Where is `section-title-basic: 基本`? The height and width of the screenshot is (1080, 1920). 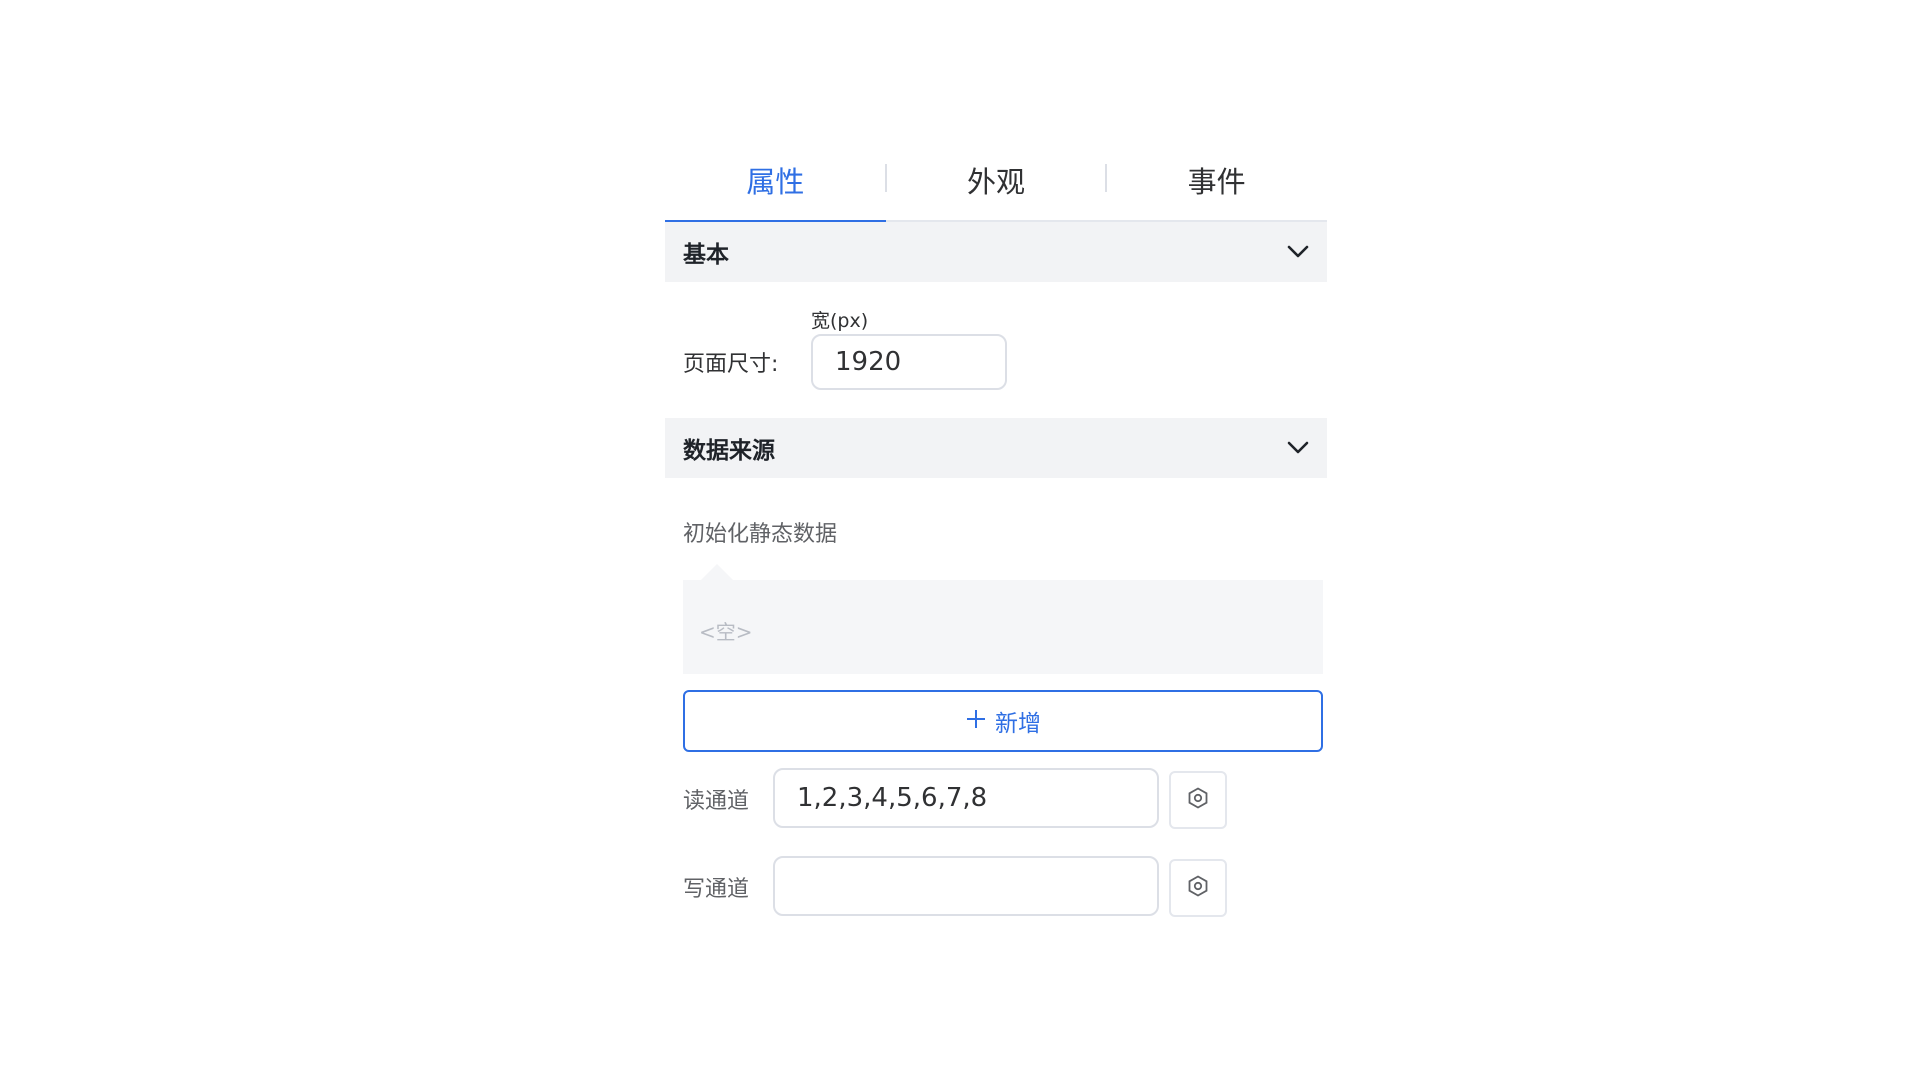
section-title-basic: 基本 is located at coordinates (706, 255).